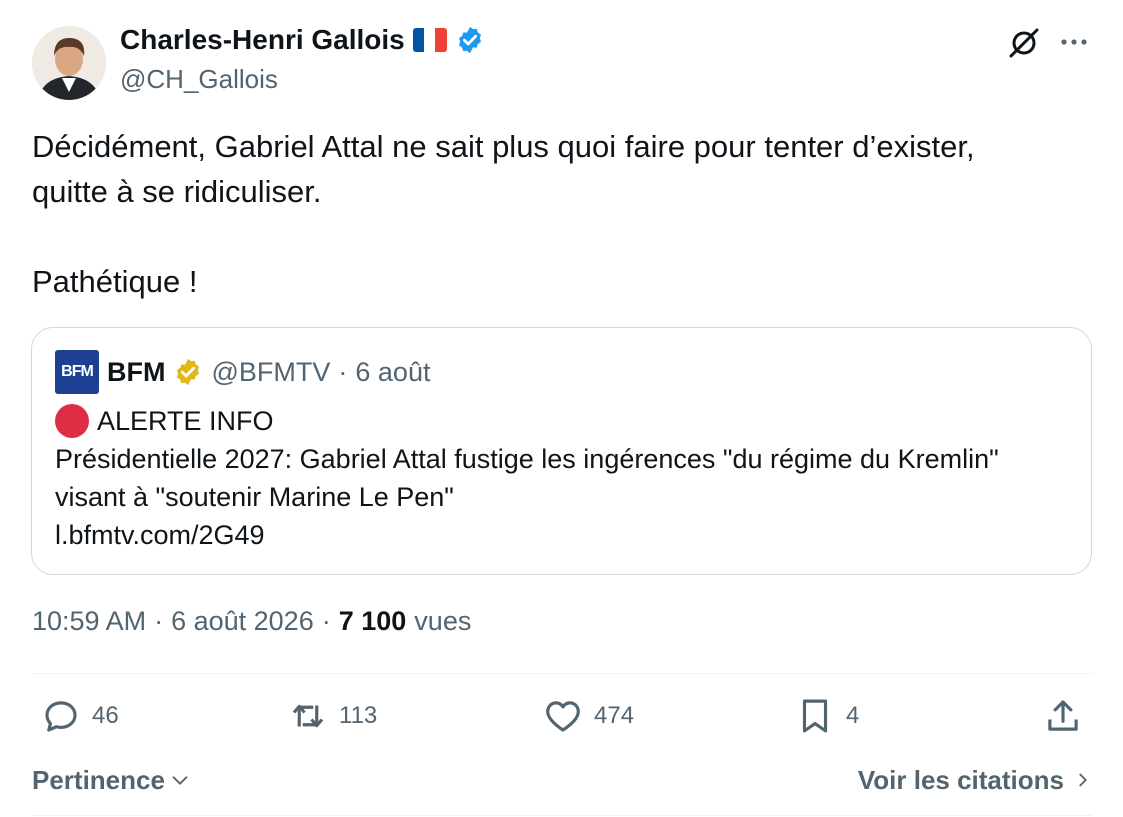  What do you see at coordinates (392, 372) in the screenshot?
I see `quoted-date: 6 août` at bounding box center [392, 372].